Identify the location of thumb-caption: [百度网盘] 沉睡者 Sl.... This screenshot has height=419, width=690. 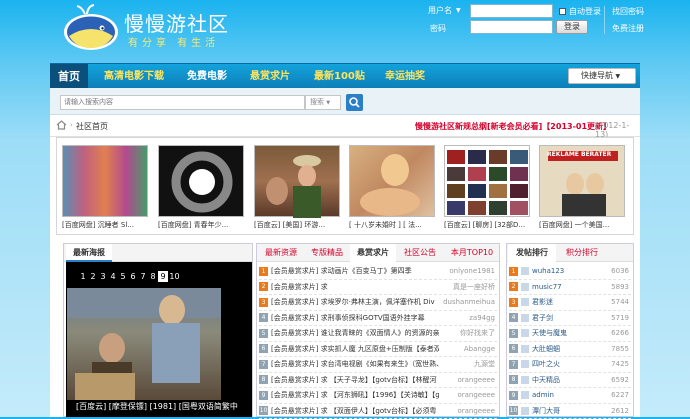
(107, 225).